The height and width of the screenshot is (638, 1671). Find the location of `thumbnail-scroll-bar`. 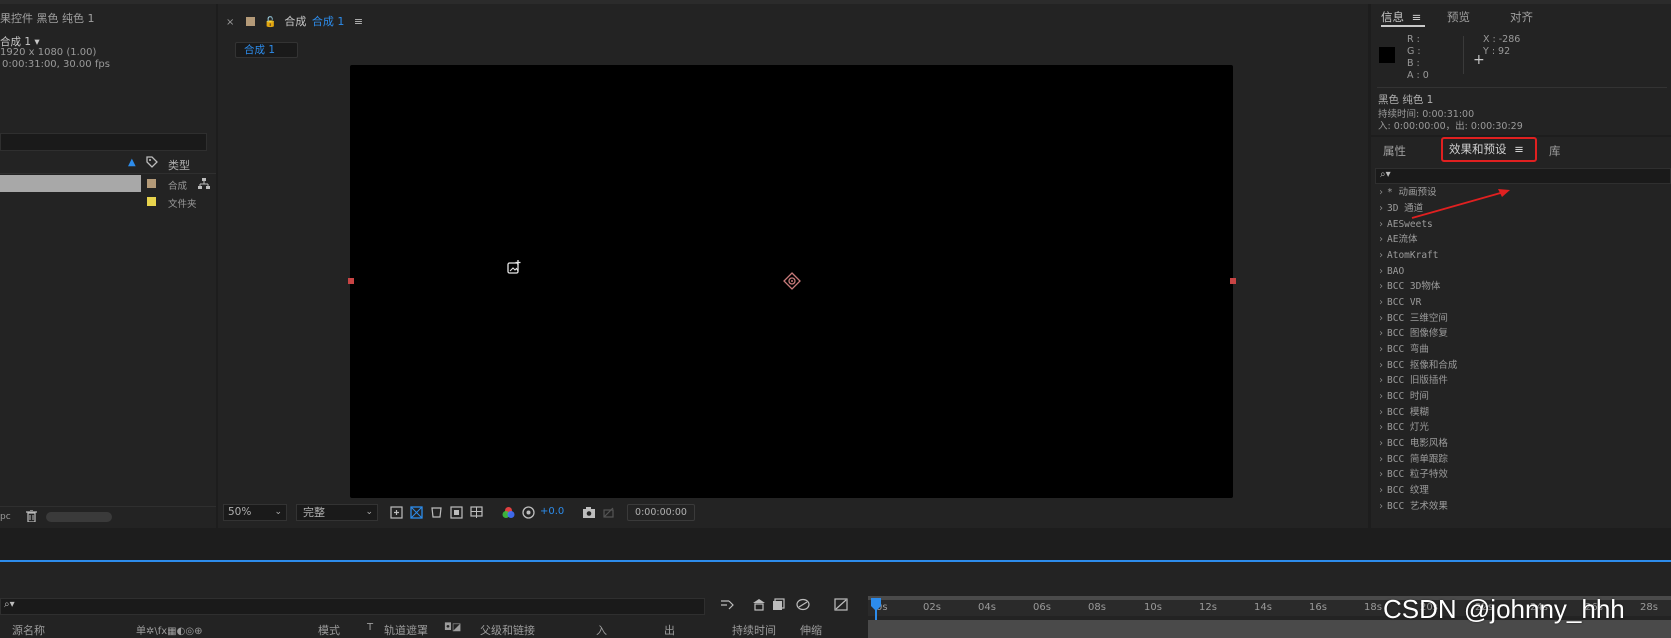

thumbnail-scroll-bar is located at coordinates (79, 517).